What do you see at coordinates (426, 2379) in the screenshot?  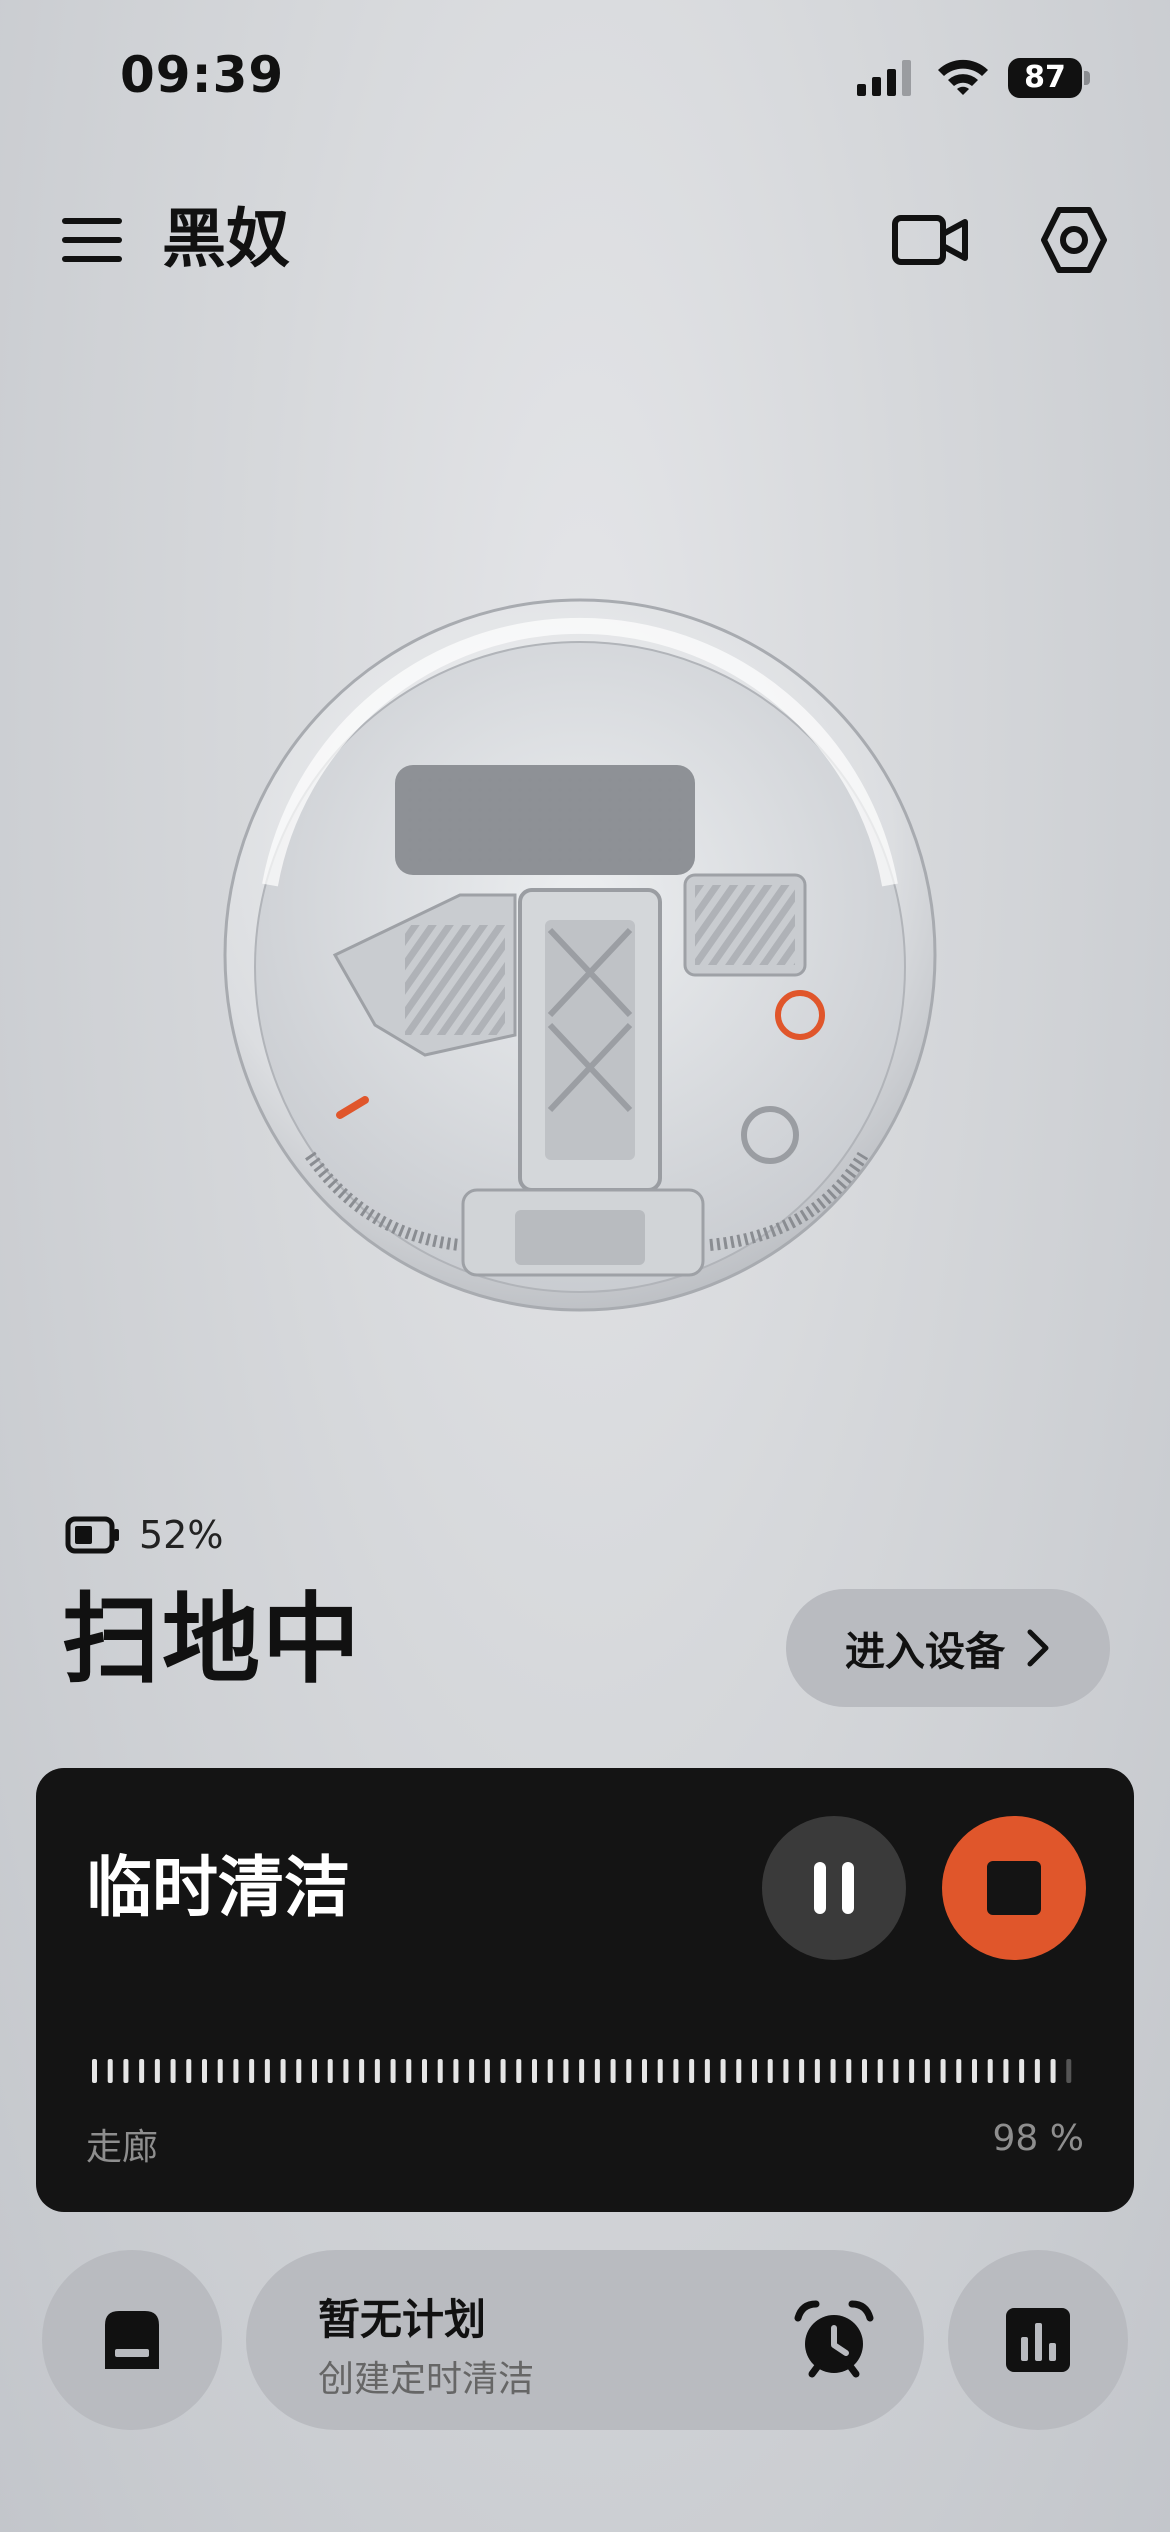 I see `schedule-subtitle: 创建定时清洁` at bounding box center [426, 2379].